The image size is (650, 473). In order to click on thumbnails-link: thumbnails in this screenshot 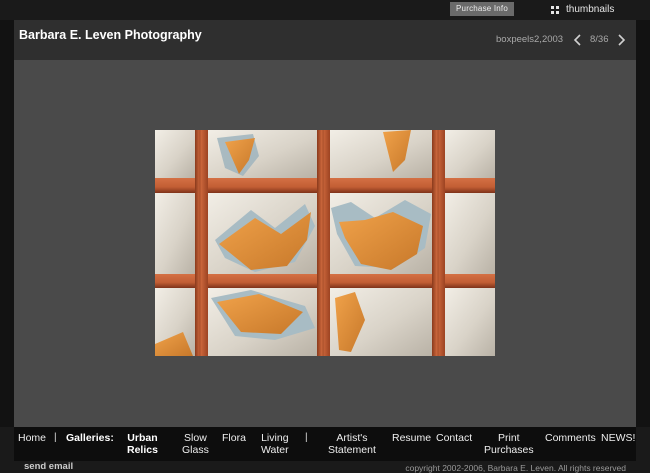, I will do `click(582, 10)`.